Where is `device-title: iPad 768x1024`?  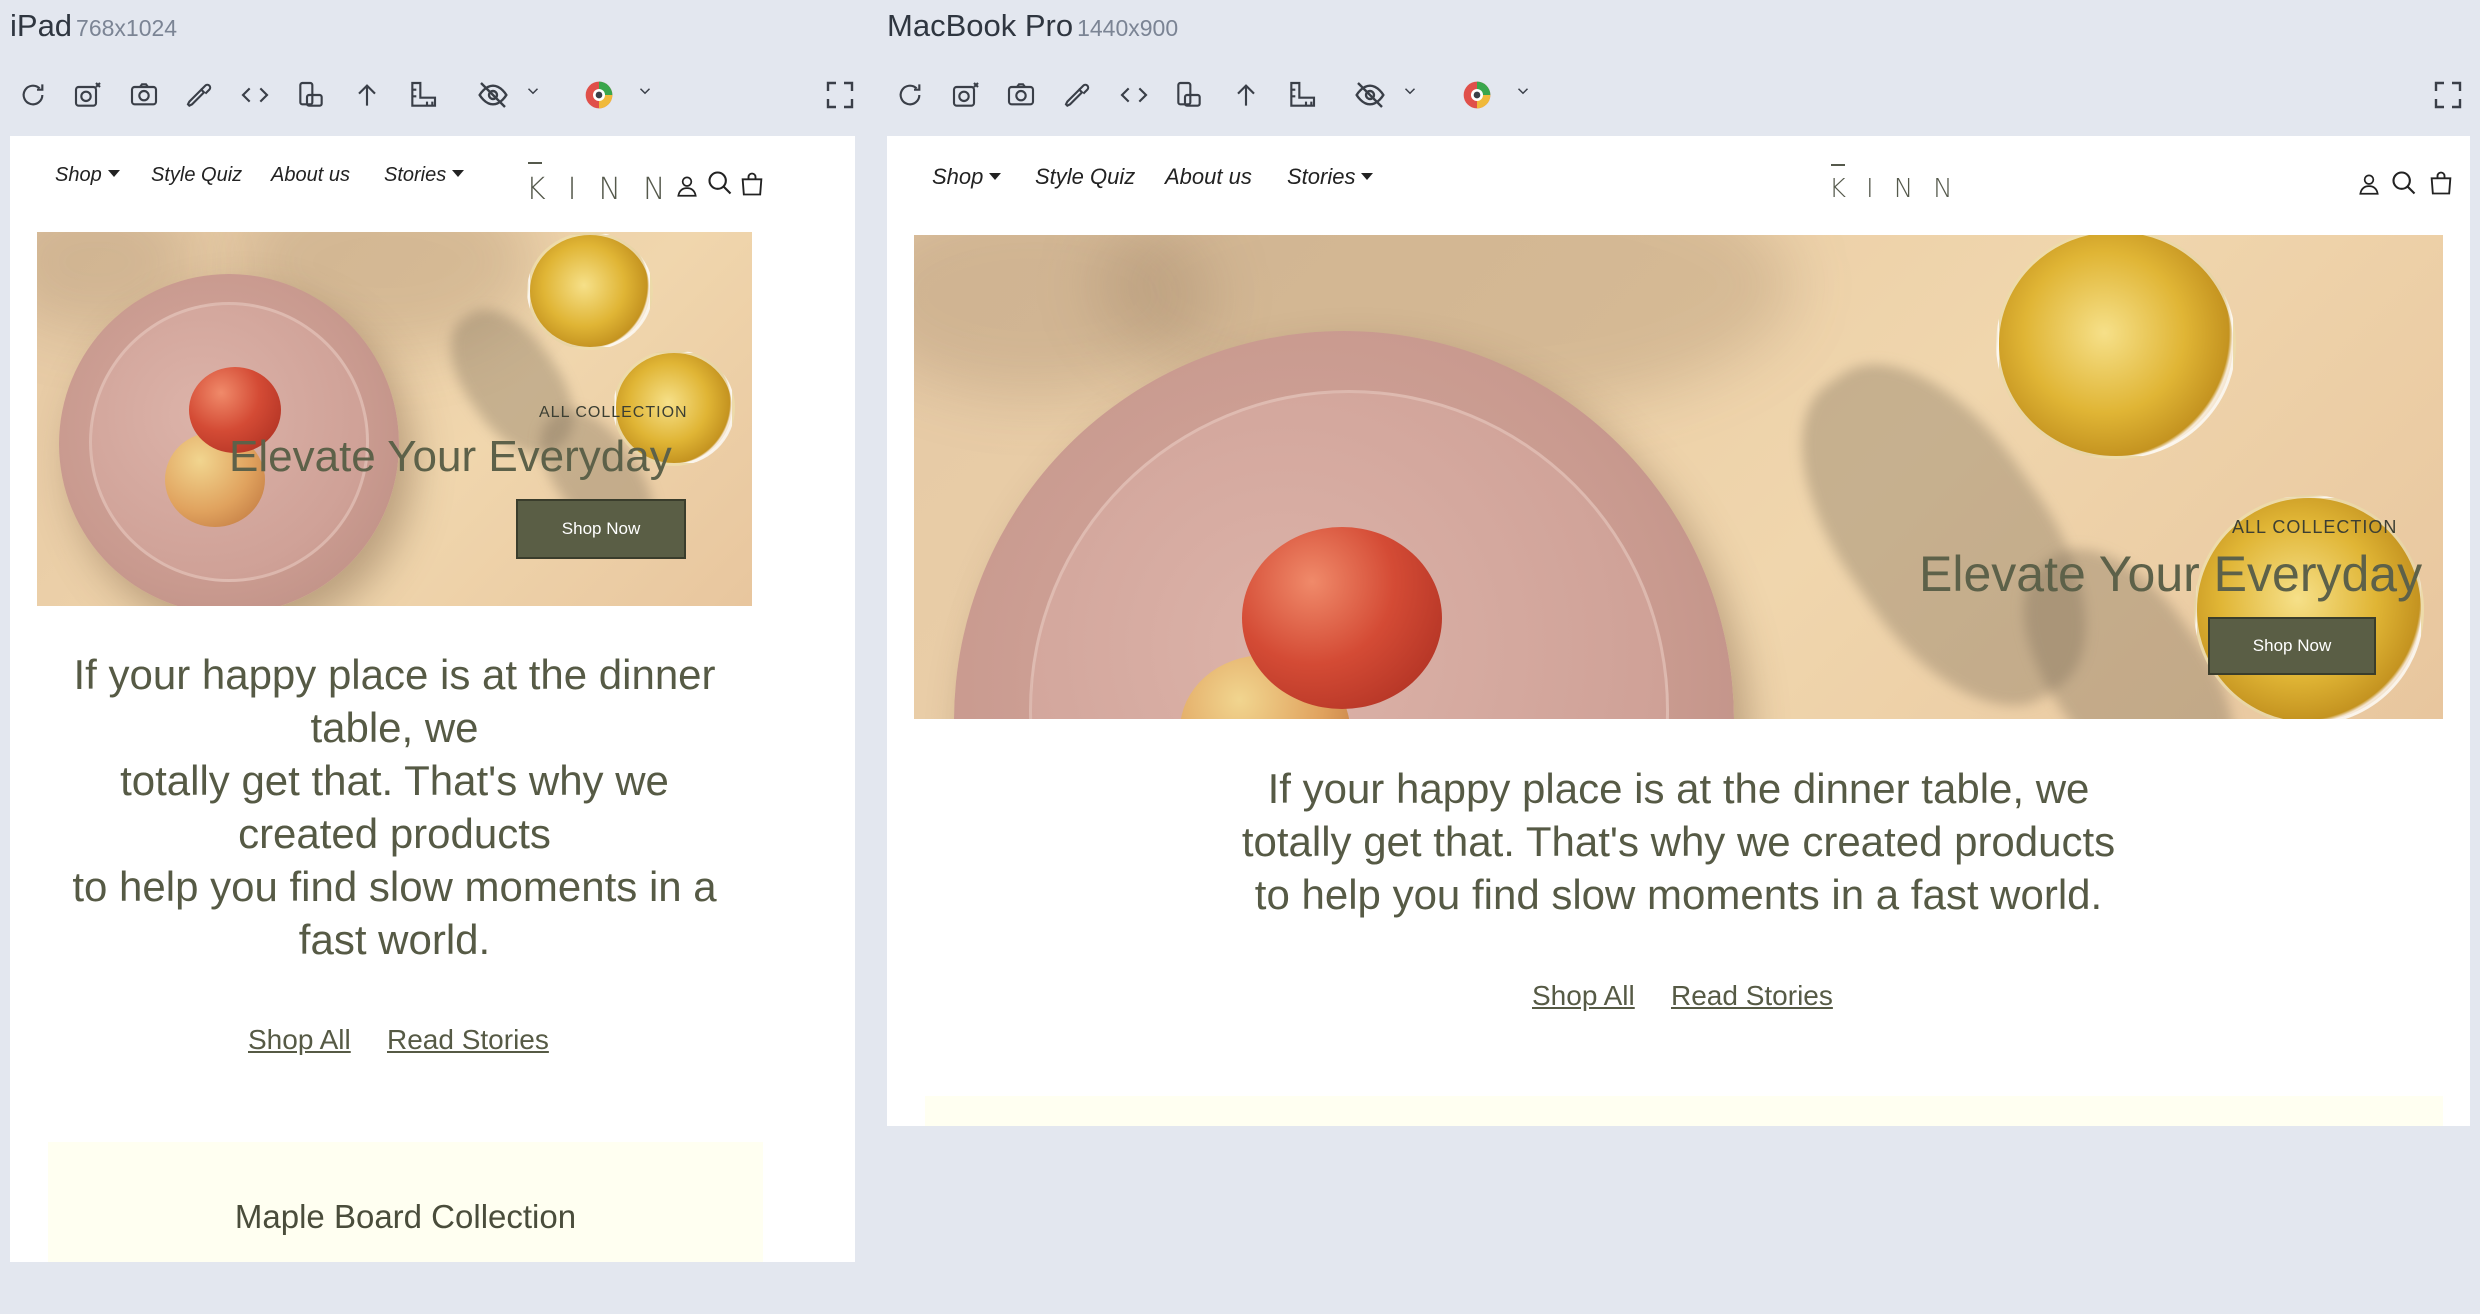
device-title: iPad 768x1024 is located at coordinates (93, 26).